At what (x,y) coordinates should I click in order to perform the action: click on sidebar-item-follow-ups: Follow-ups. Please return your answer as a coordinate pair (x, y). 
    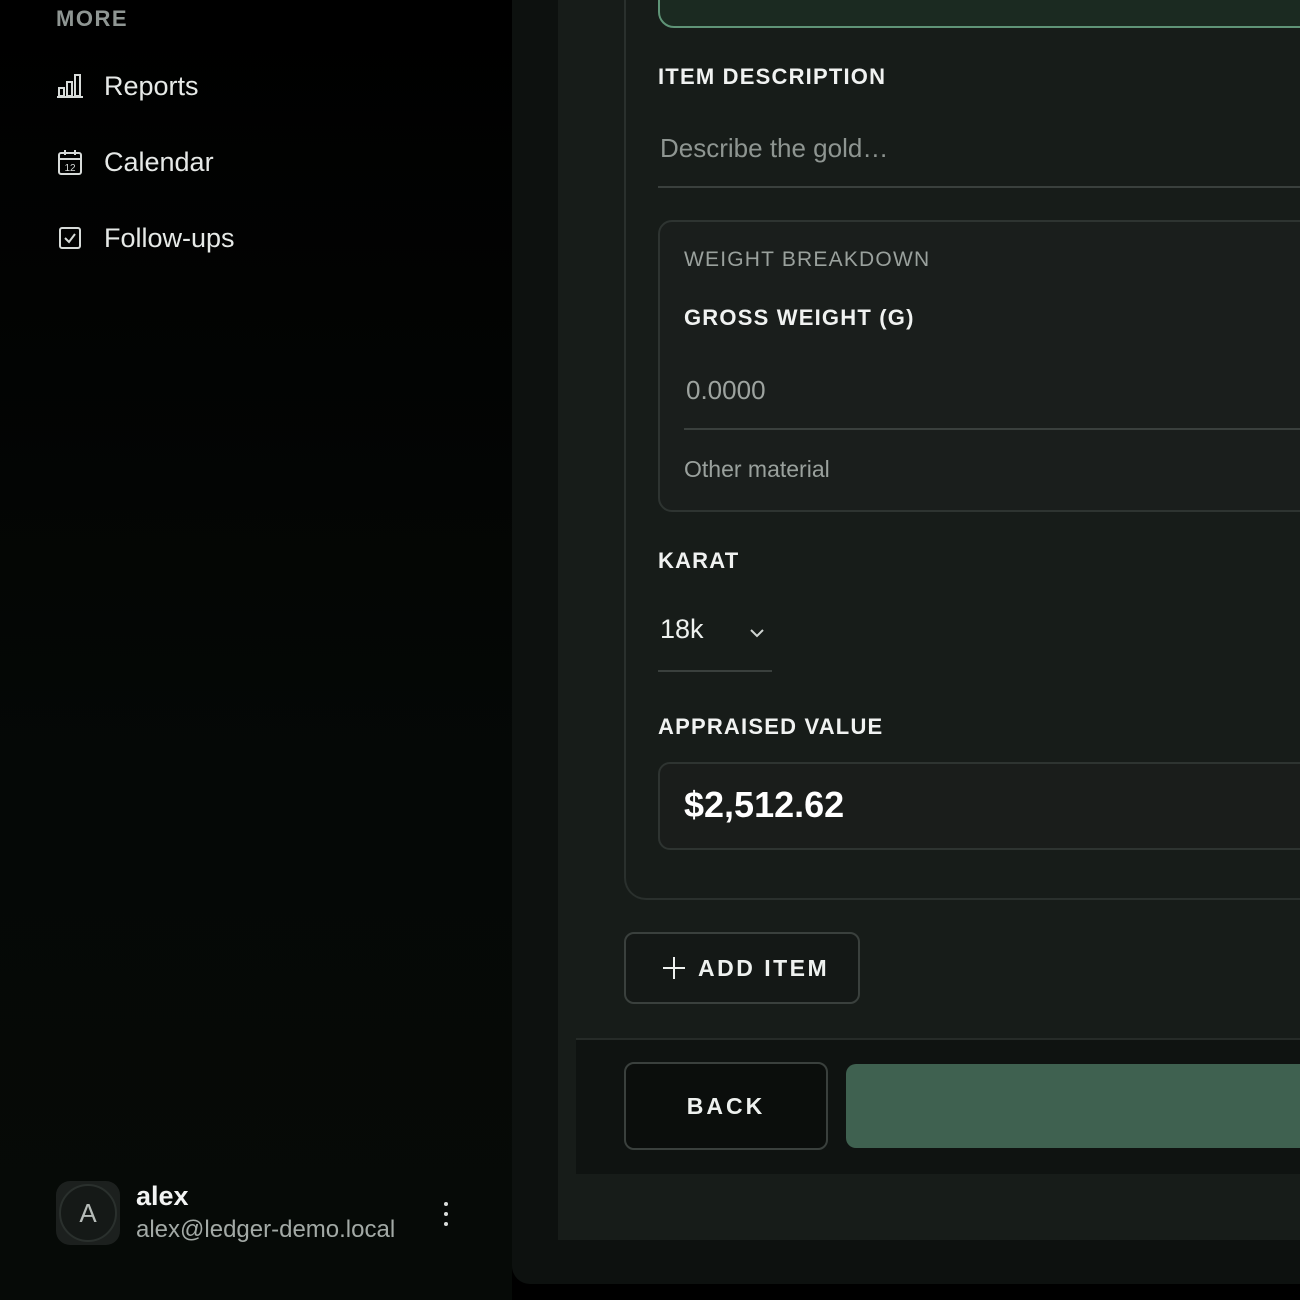
    Looking at the image, I should click on (266, 238).